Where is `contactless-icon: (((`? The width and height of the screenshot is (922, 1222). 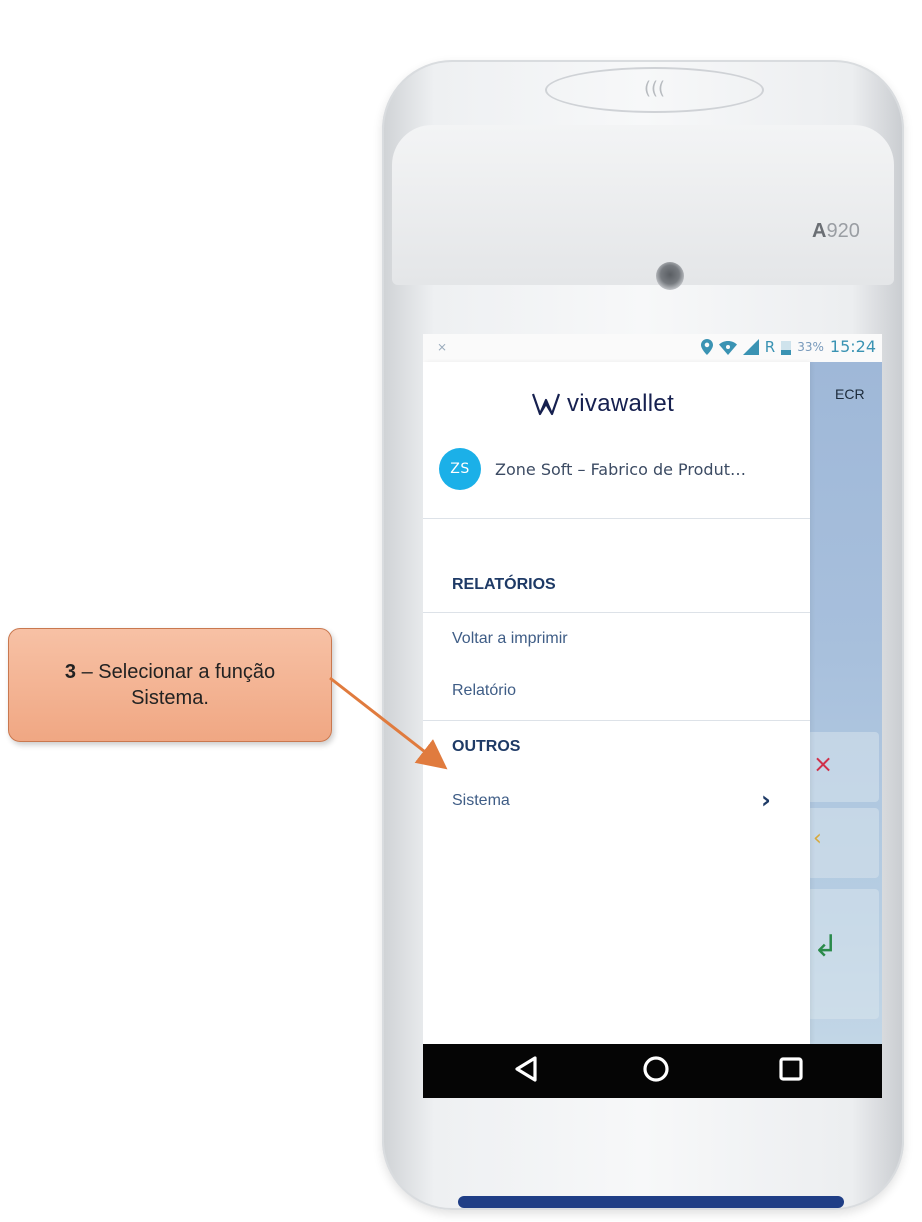 contactless-icon: ((( is located at coordinates (654, 90).